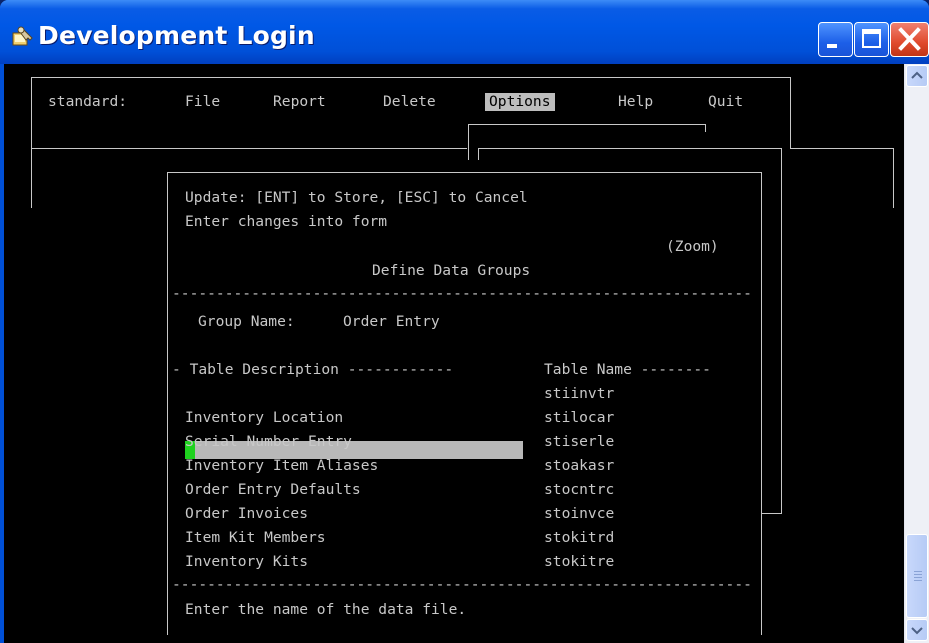 The image size is (929, 643). What do you see at coordinates (771, 513) in the screenshot?
I see `submenu-box-bottom` at bounding box center [771, 513].